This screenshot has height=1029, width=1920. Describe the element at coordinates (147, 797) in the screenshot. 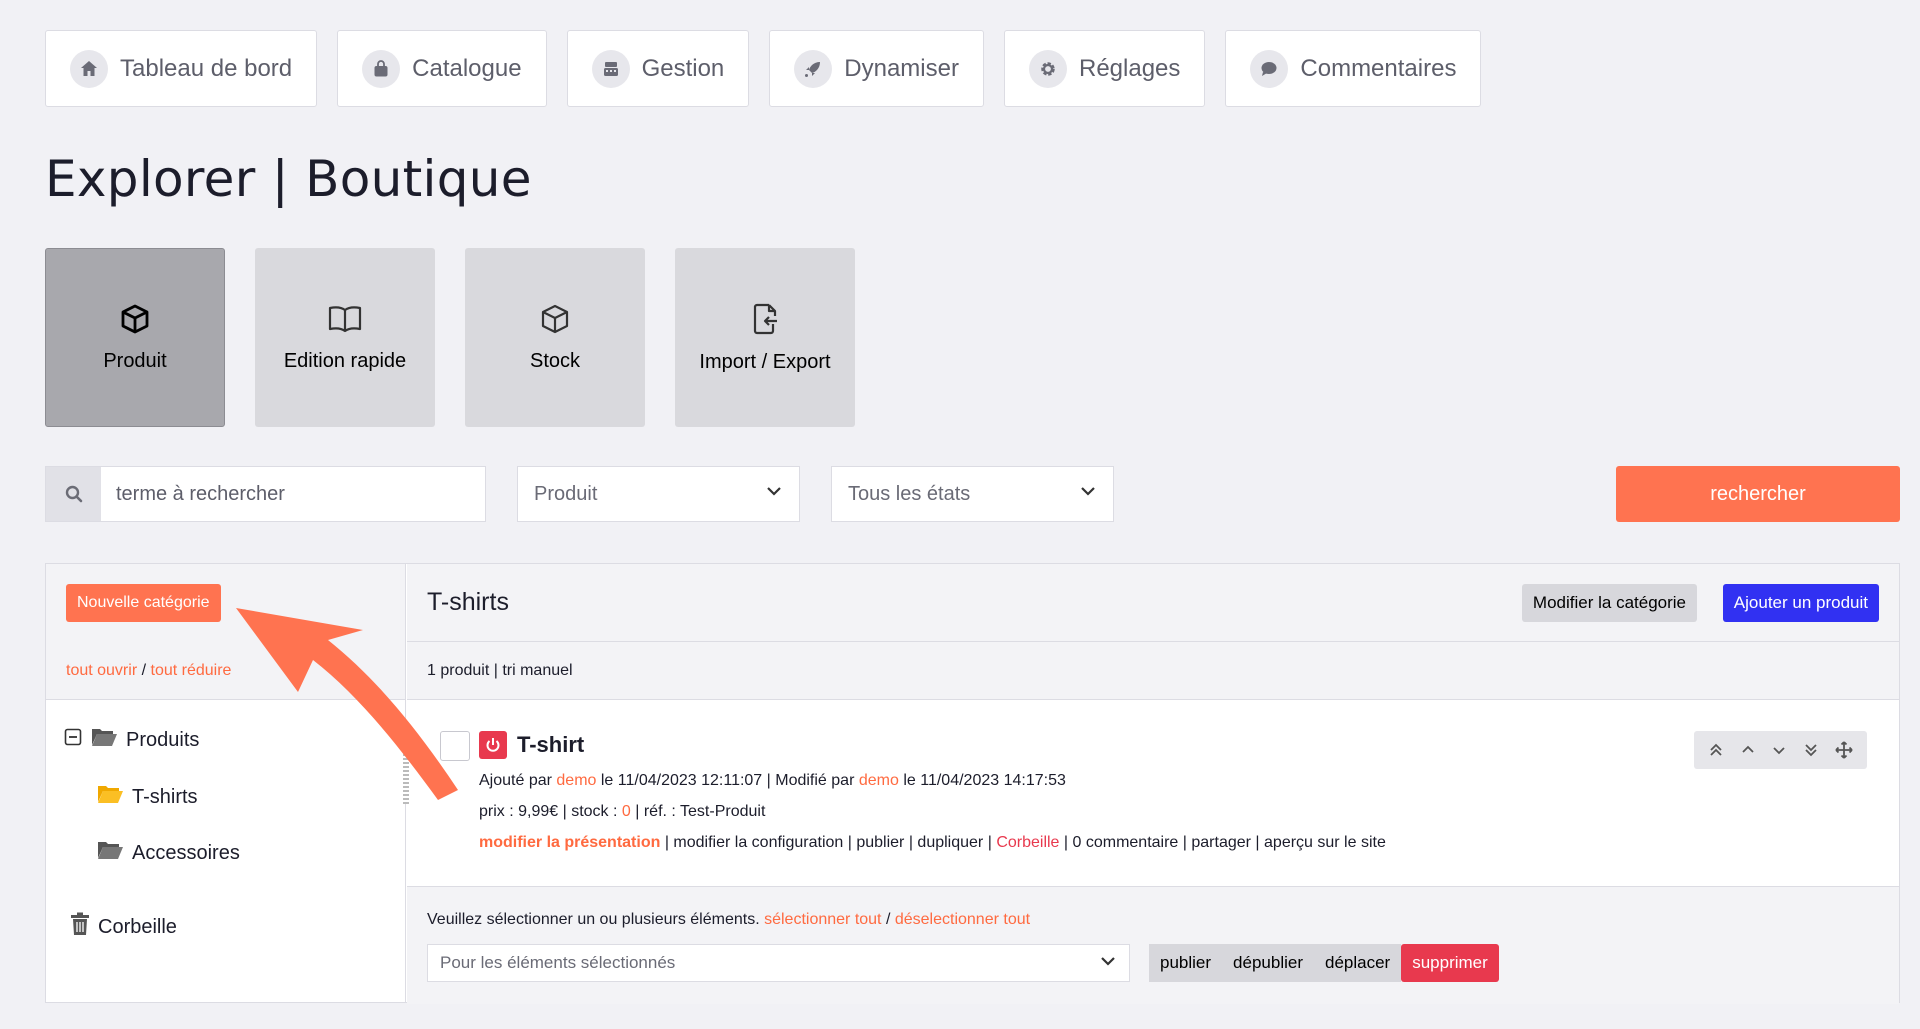

I see `tree-item-tshirts: T-shirts` at that location.